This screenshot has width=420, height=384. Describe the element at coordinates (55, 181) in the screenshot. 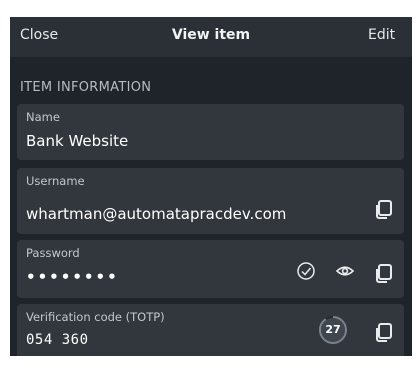

I see `username-label: Username` at that location.